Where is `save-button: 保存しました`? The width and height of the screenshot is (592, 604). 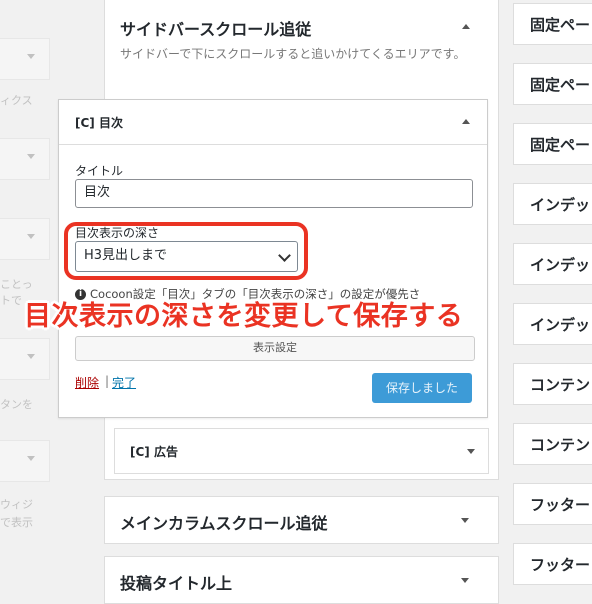 save-button: 保存しました is located at coordinates (422, 388).